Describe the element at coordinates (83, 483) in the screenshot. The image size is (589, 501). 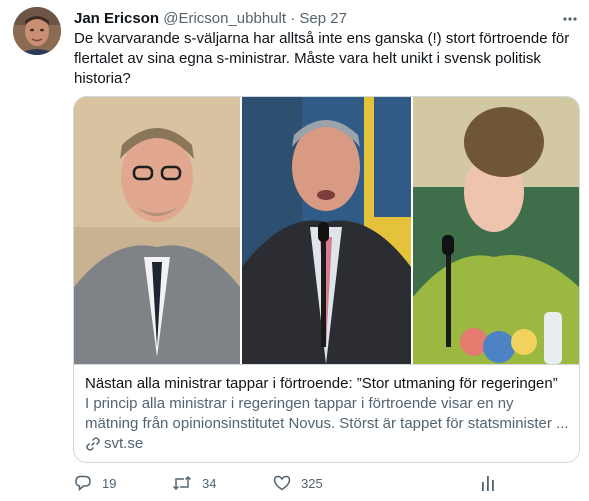
I see `reply-icon` at that location.